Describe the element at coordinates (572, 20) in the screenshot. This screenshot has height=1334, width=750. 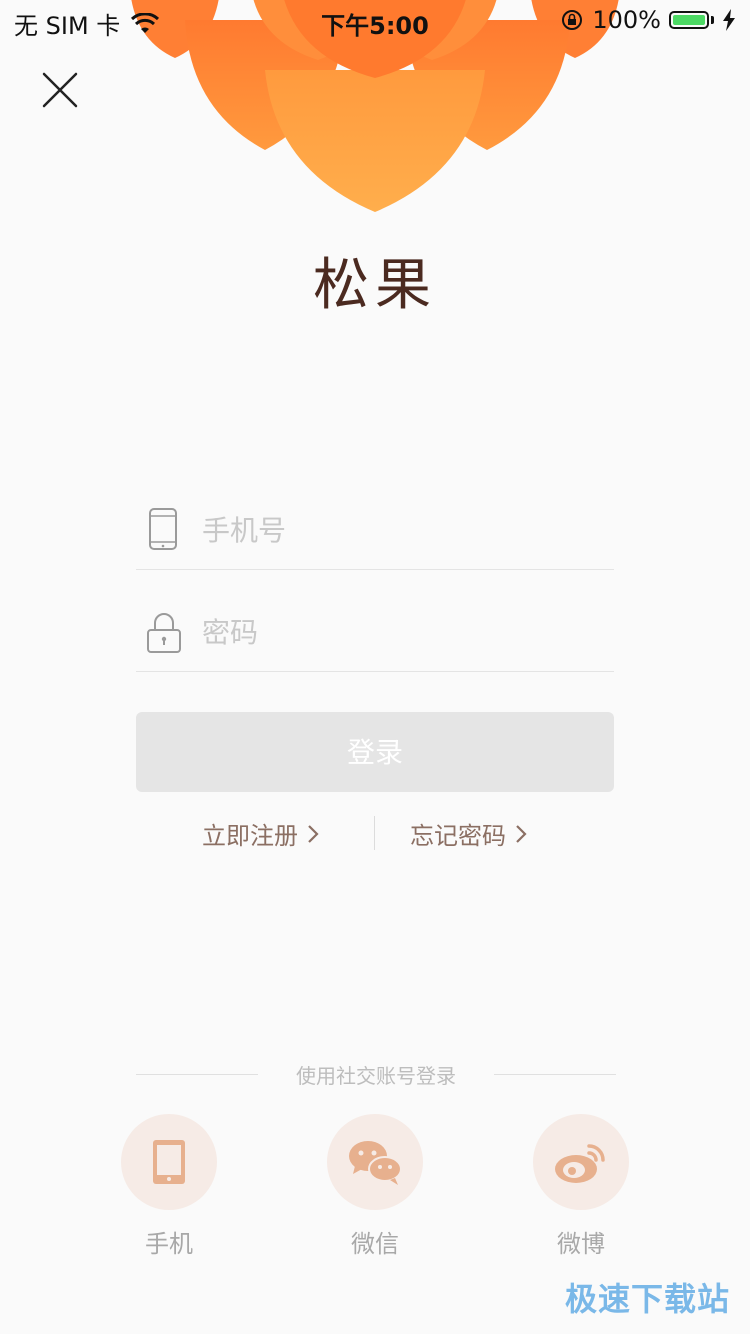
I see `orientation-lock-icon` at that location.